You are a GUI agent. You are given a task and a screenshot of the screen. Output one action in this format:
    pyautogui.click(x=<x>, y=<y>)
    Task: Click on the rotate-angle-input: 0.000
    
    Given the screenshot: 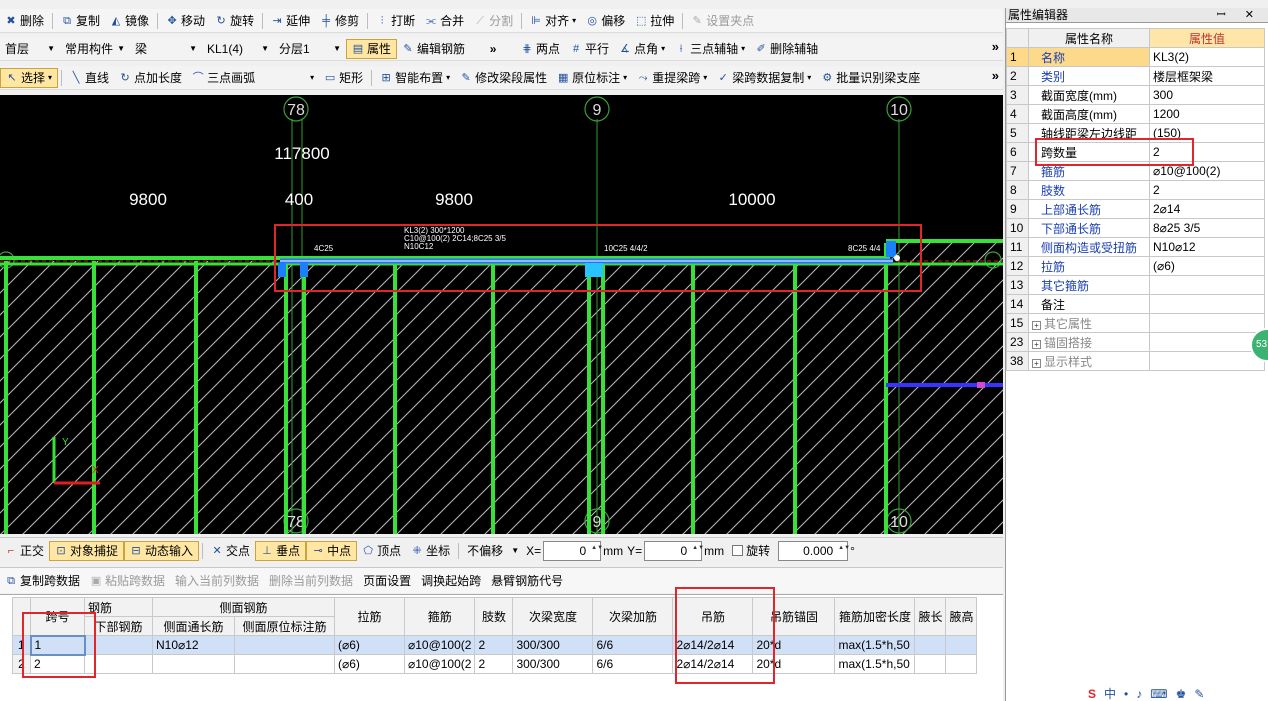 What is the action you would take?
    pyautogui.click(x=813, y=550)
    